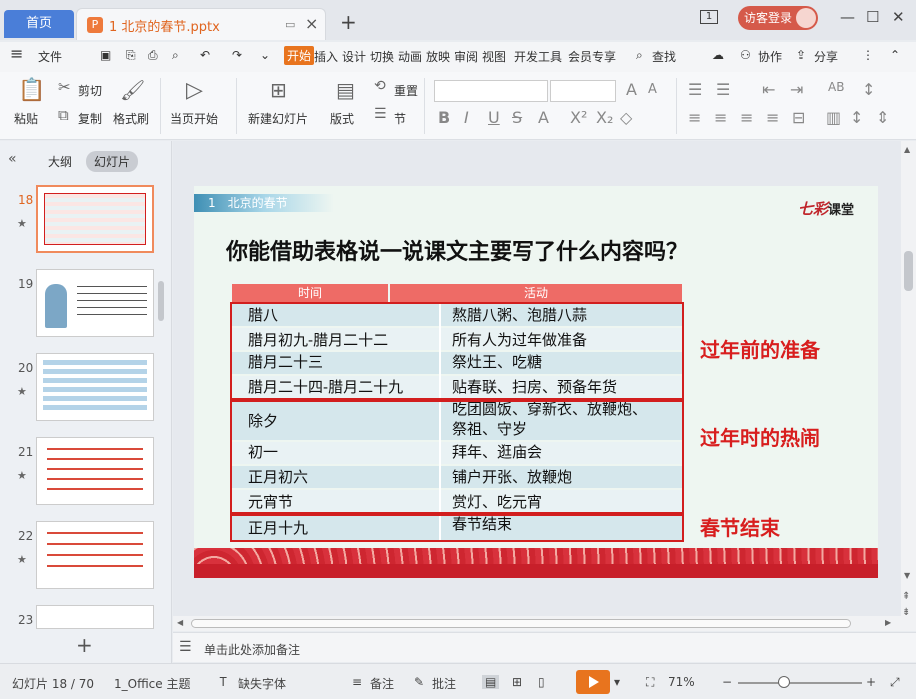 This screenshot has height=699, width=916. Describe the element at coordinates (84, 645) in the screenshot. I see `add-slide-icon: +` at that location.